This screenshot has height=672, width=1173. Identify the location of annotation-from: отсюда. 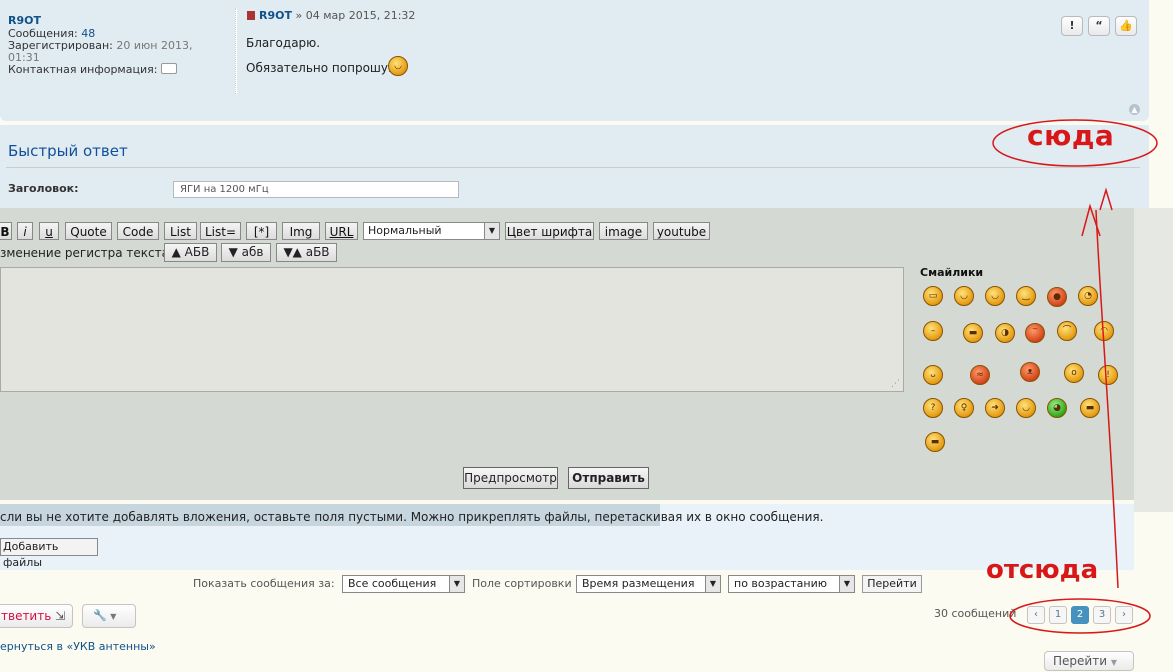
(1042, 570).